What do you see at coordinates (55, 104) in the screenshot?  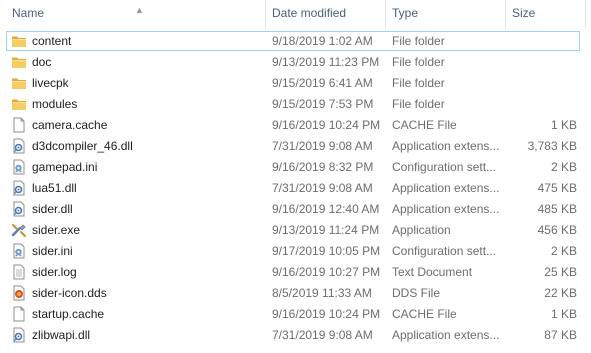 I see `file-name: modules` at bounding box center [55, 104].